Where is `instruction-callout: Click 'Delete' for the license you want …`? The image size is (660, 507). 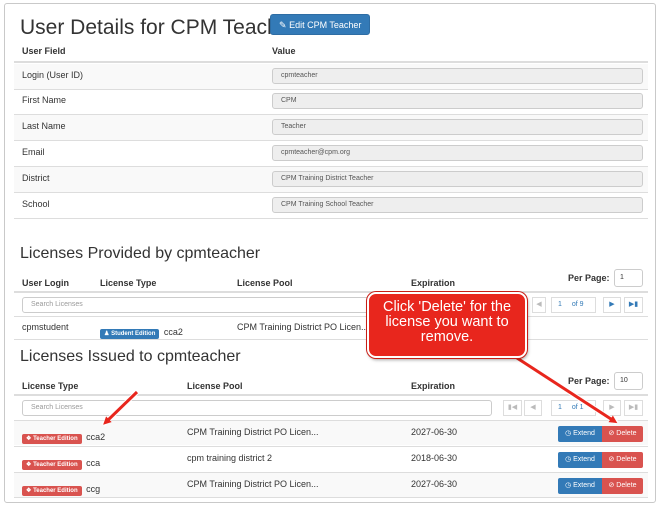 instruction-callout: Click 'Delete' for the license you want … is located at coordinates (447, 325).